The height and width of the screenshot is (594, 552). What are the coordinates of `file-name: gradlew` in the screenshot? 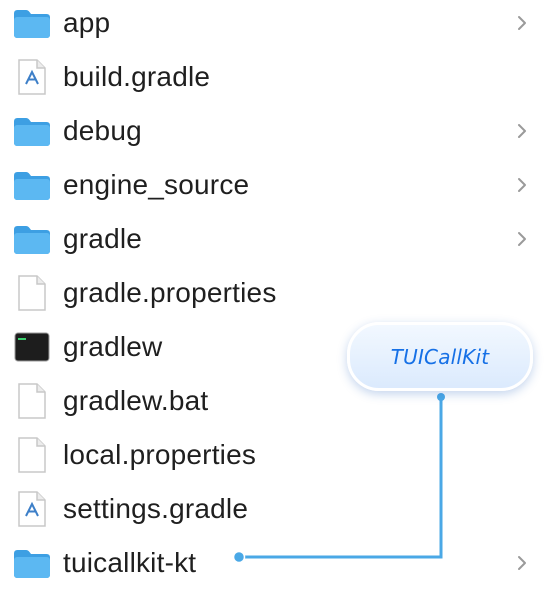 It's located at (113, 346).